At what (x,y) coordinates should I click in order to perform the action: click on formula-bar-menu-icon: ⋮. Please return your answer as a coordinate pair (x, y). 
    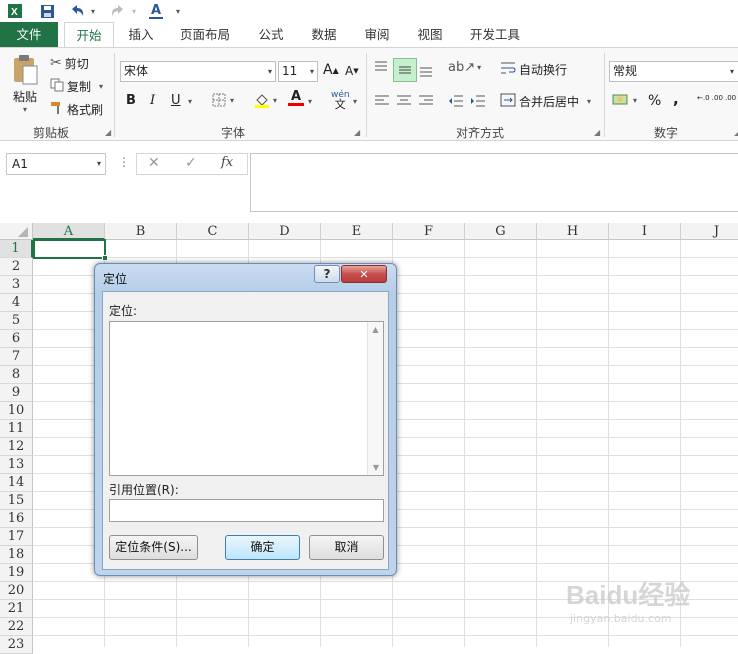
    Looking at the image, I should click on (124, 162).